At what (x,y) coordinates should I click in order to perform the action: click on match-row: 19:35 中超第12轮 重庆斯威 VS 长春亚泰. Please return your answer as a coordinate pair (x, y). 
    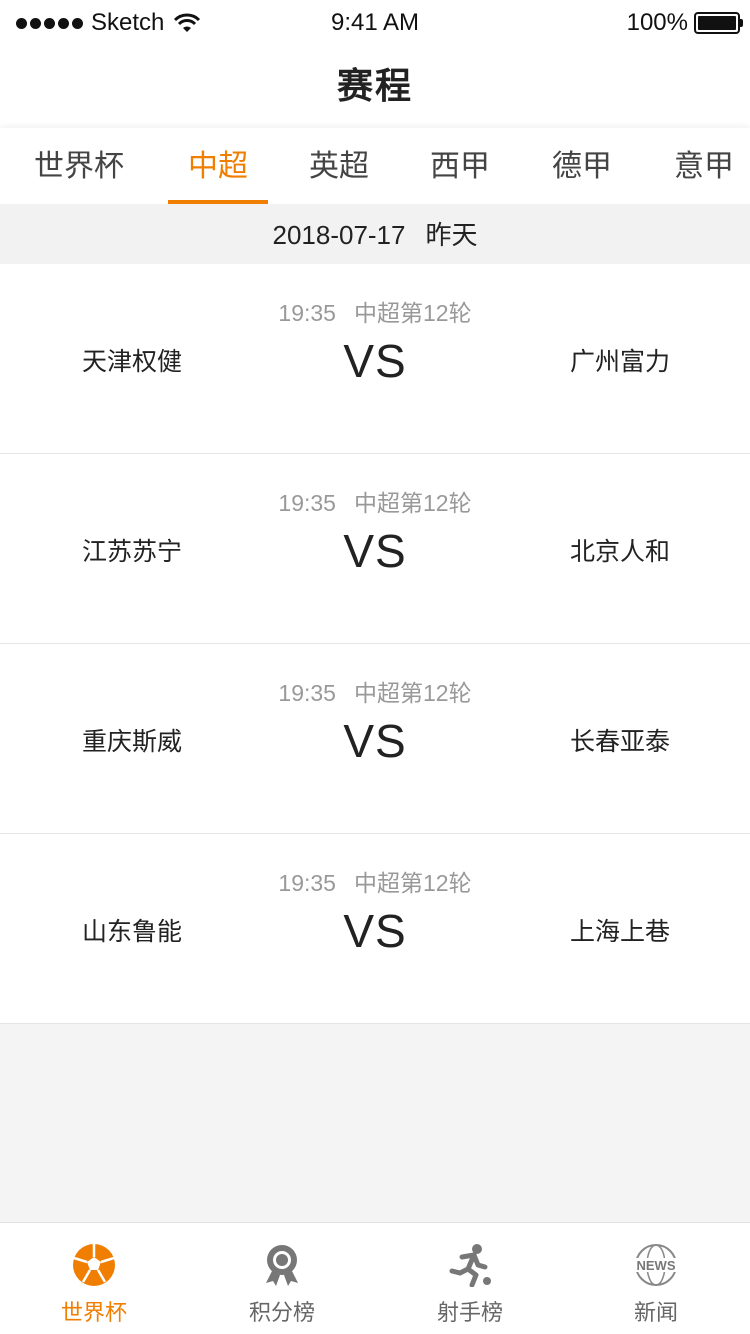
    Looking at the image, I should click on (375, 739).